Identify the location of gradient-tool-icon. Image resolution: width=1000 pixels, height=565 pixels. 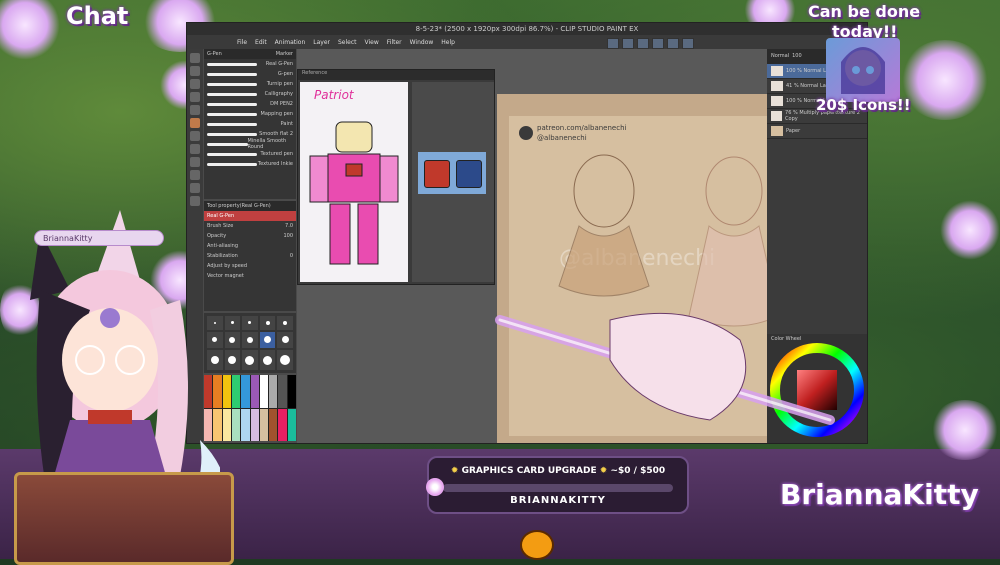
(195, 188).